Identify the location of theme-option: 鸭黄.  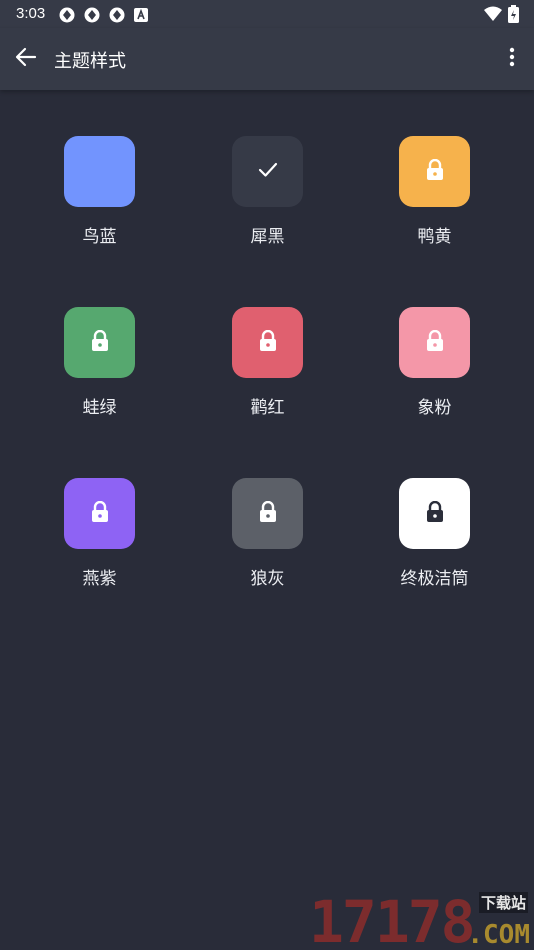
(434, 201).